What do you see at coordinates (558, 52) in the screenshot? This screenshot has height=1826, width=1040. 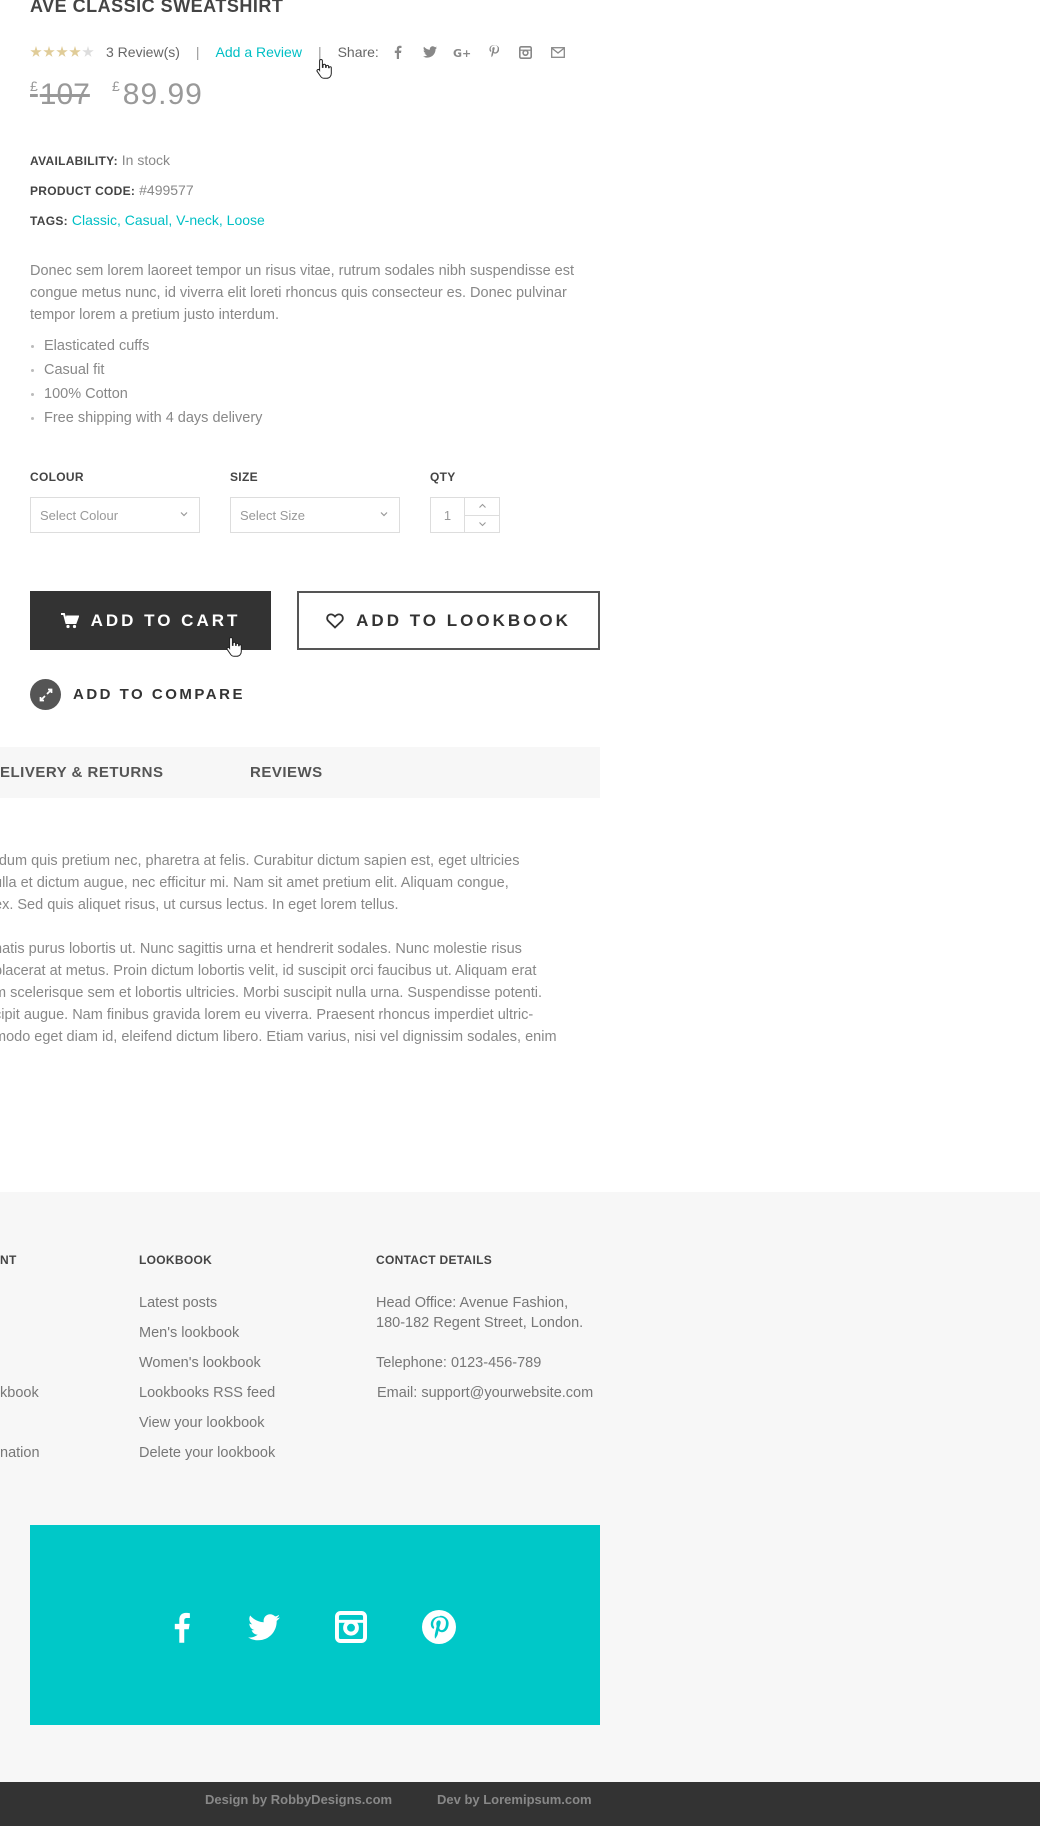 I see `email-icon` at bounding box center [558, 52].